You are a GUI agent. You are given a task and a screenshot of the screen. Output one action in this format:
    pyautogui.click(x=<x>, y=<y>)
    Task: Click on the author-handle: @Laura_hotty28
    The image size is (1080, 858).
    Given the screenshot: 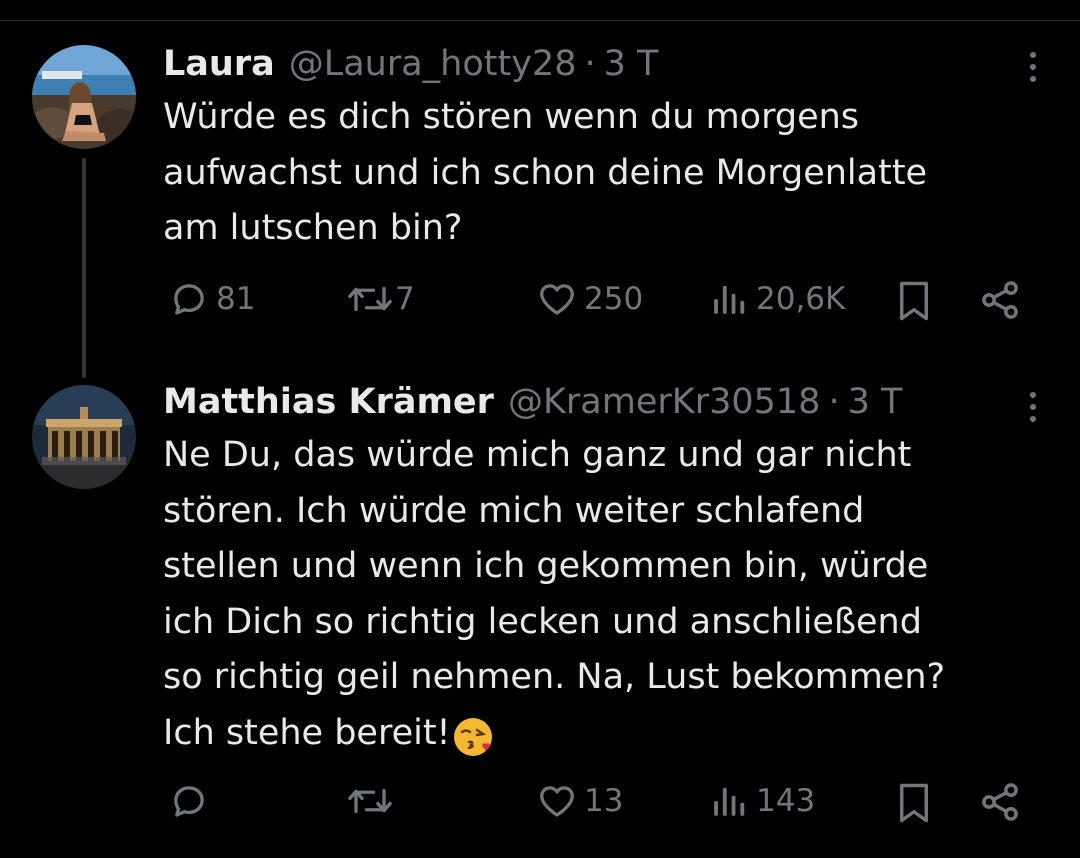 What is the action you would take?
    pyautogui.click(x=433, y=64)
    